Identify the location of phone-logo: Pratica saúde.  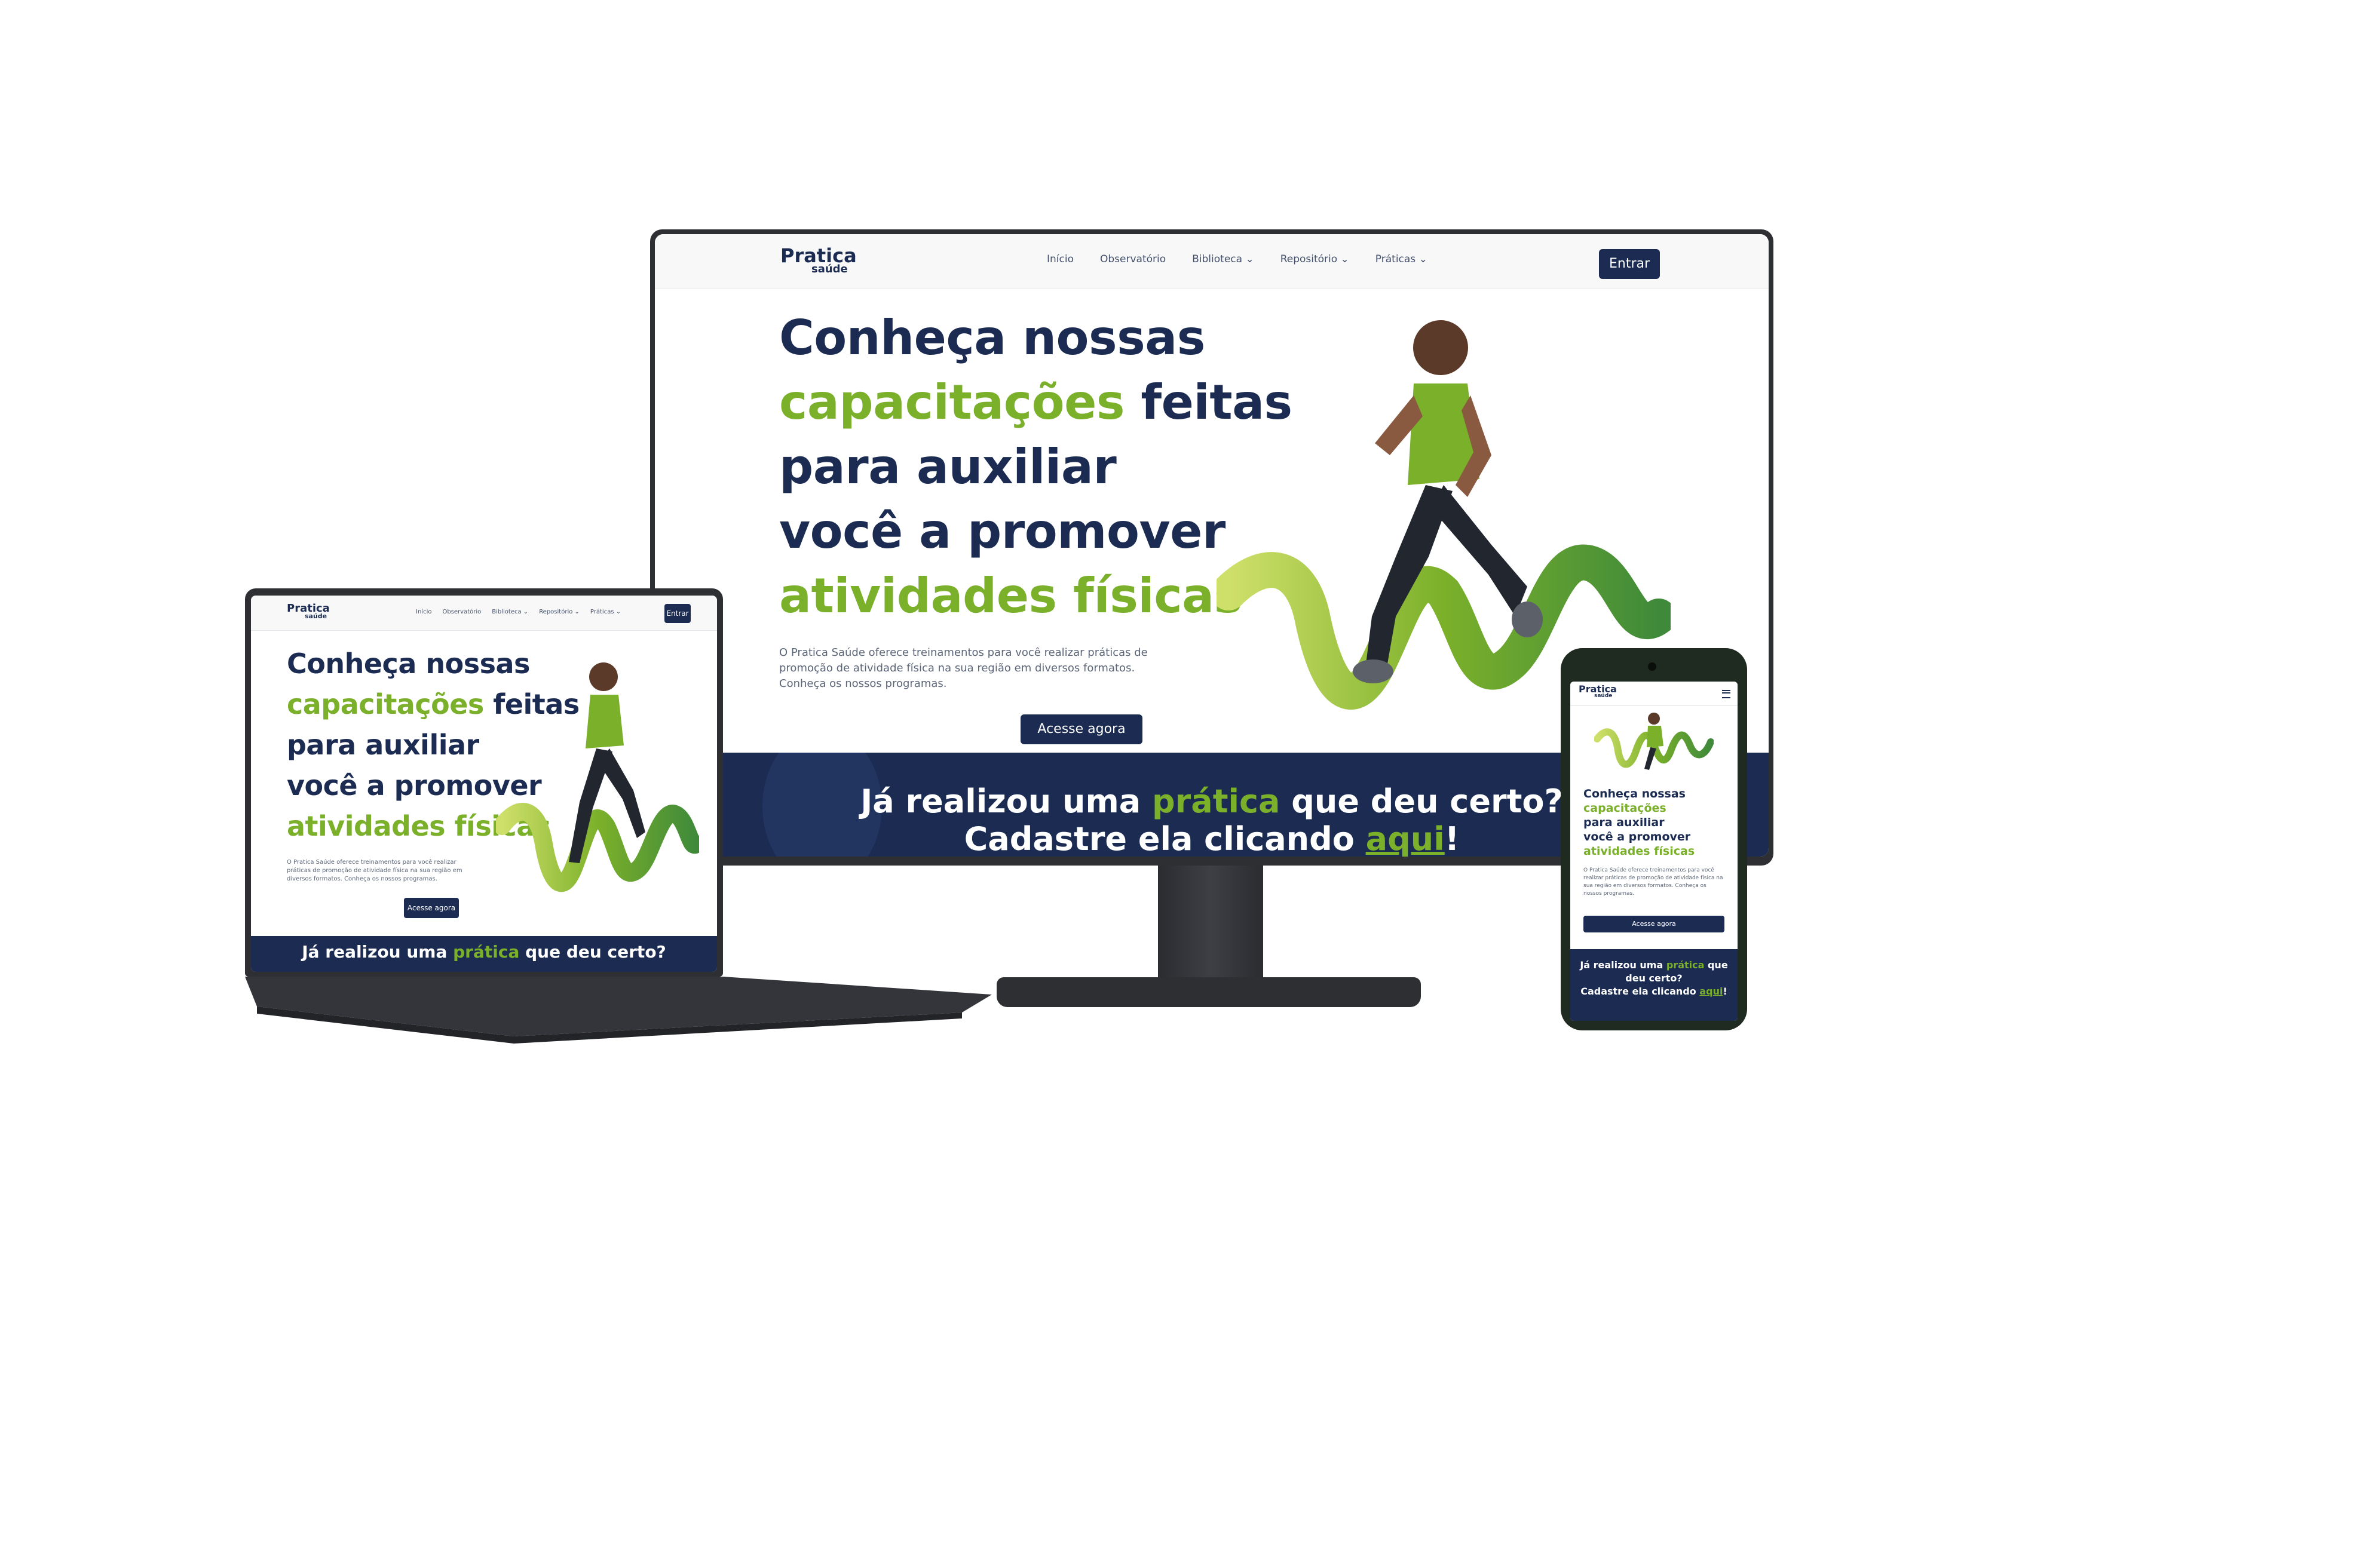
(1598, 691).